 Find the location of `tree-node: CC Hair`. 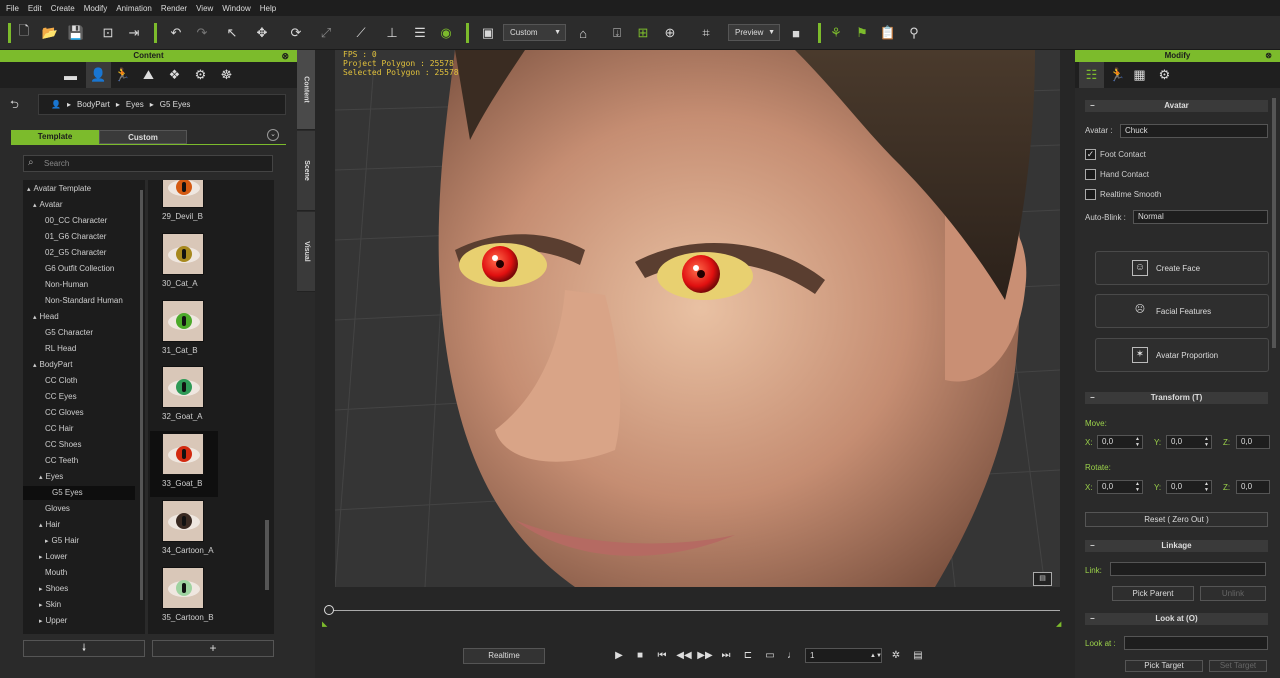

tree-node: CC Hair is located at coordinates (79, 429).